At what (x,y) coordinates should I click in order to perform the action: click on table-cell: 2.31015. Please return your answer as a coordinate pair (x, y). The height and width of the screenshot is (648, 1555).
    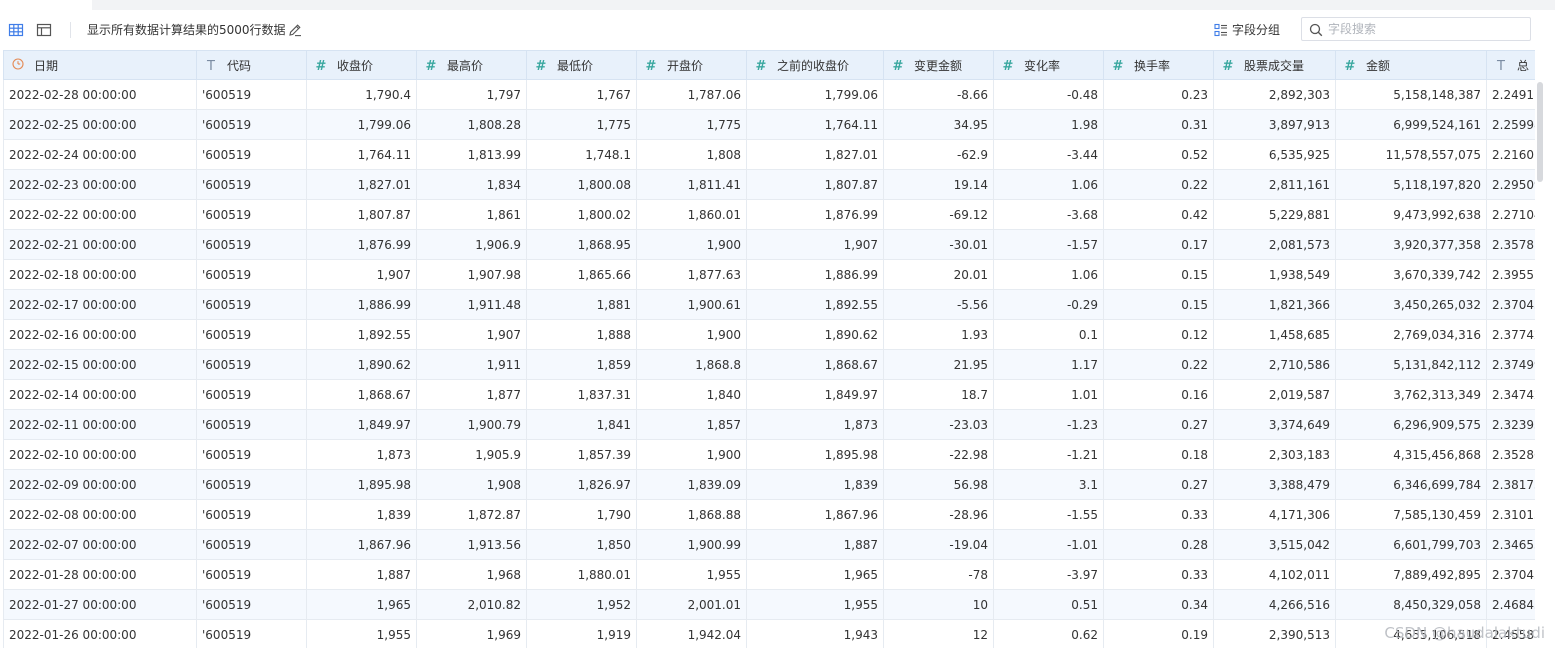
    Looking at the image, I should click on (1510, 514).